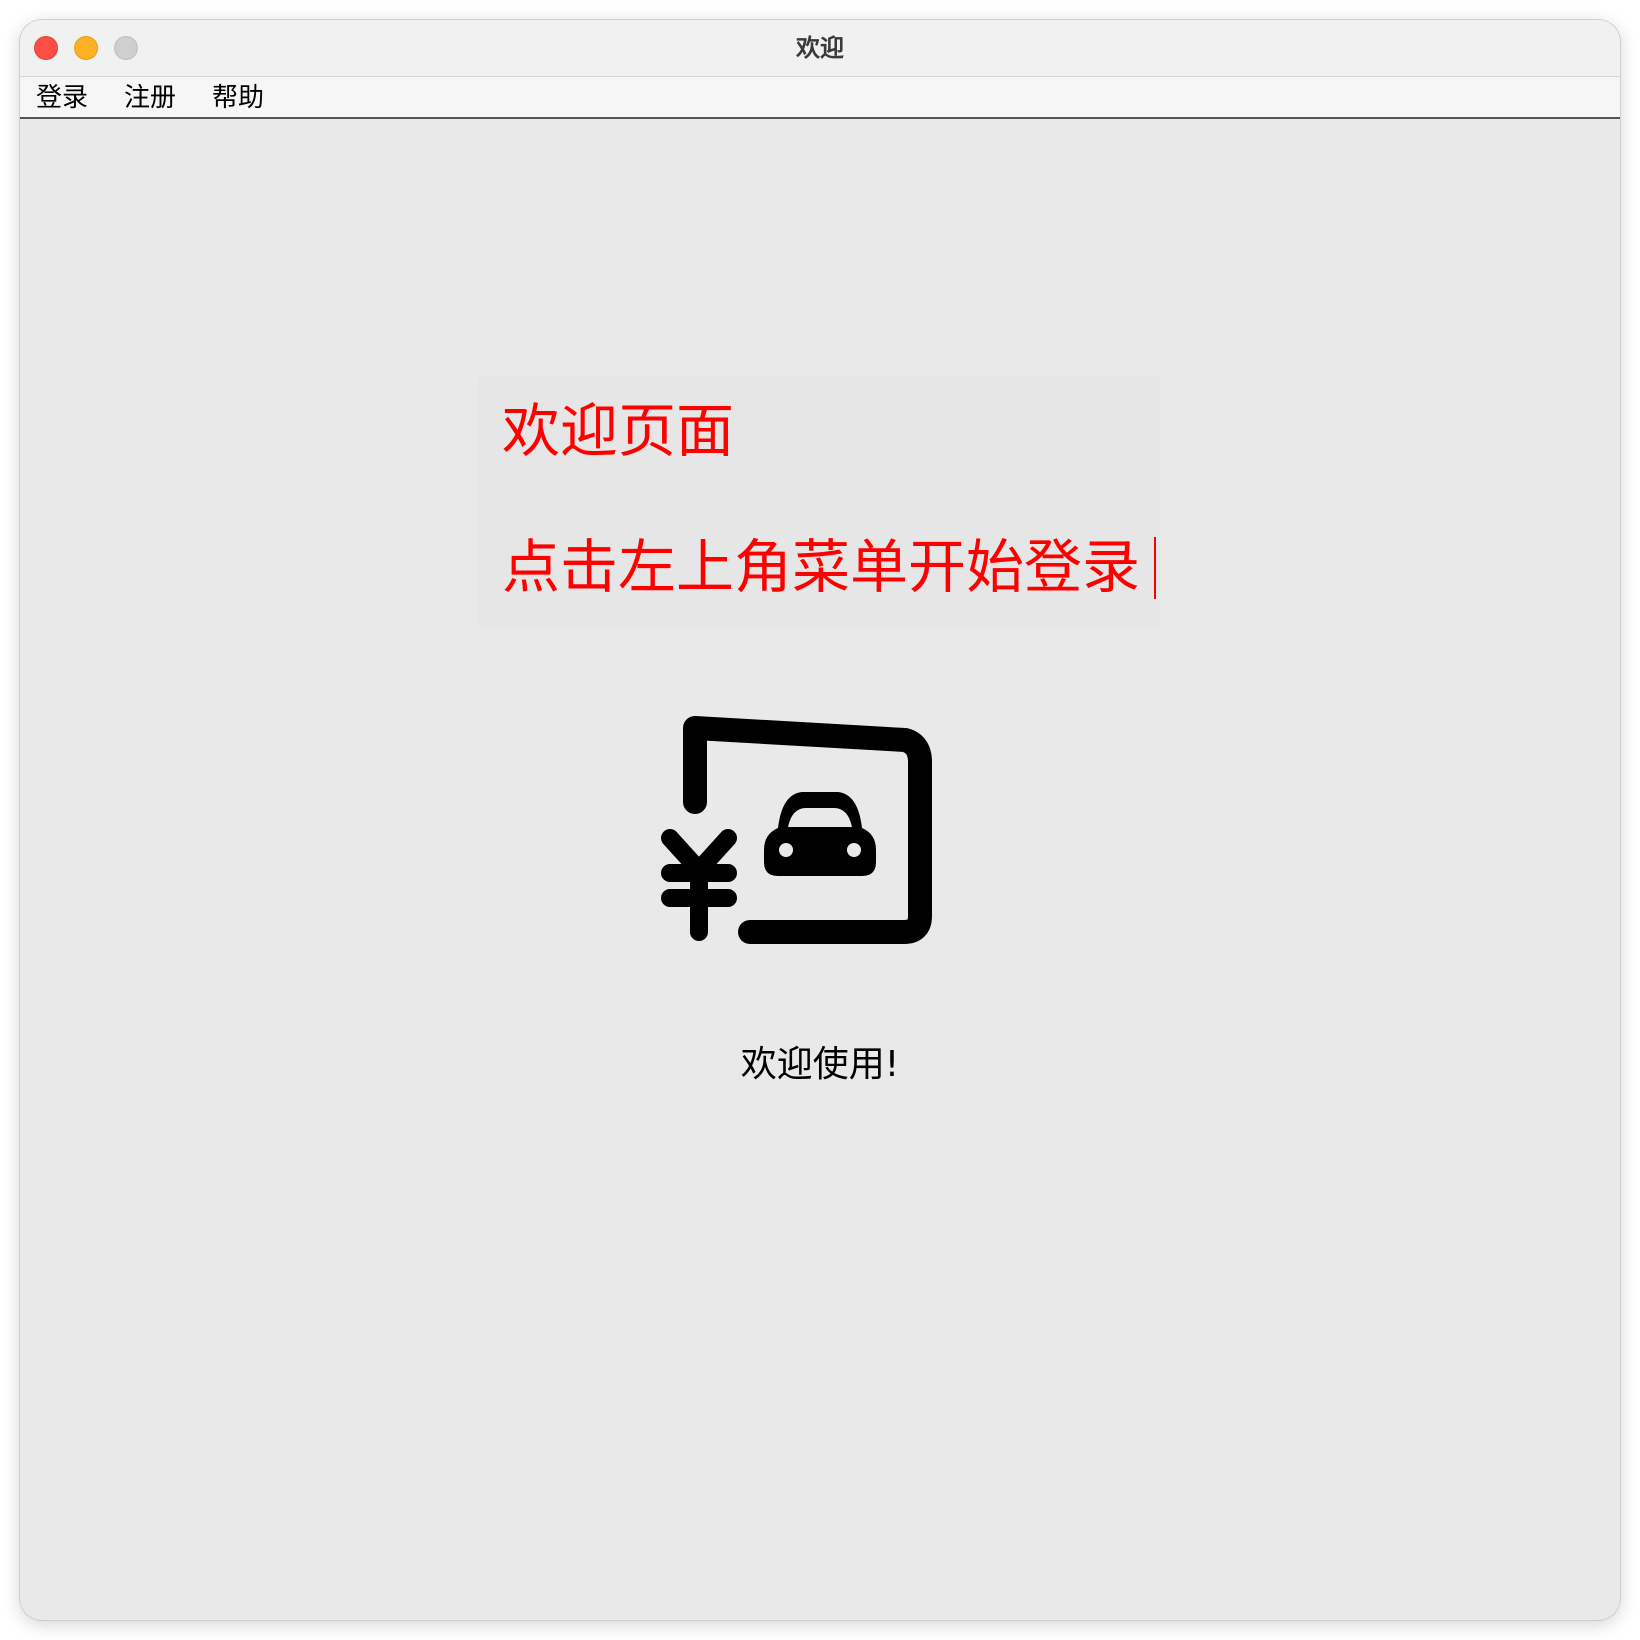  What do you see at coordinates (62, 97) in the screenshot?
I see `menu-login: 登录` at bounding box center [62, 97].